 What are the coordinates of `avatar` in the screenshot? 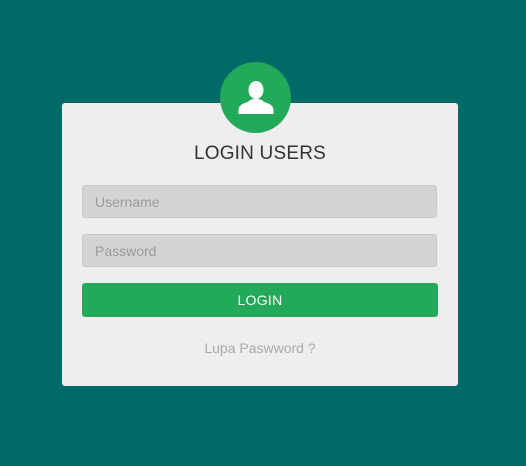 It's located at (255, 97).